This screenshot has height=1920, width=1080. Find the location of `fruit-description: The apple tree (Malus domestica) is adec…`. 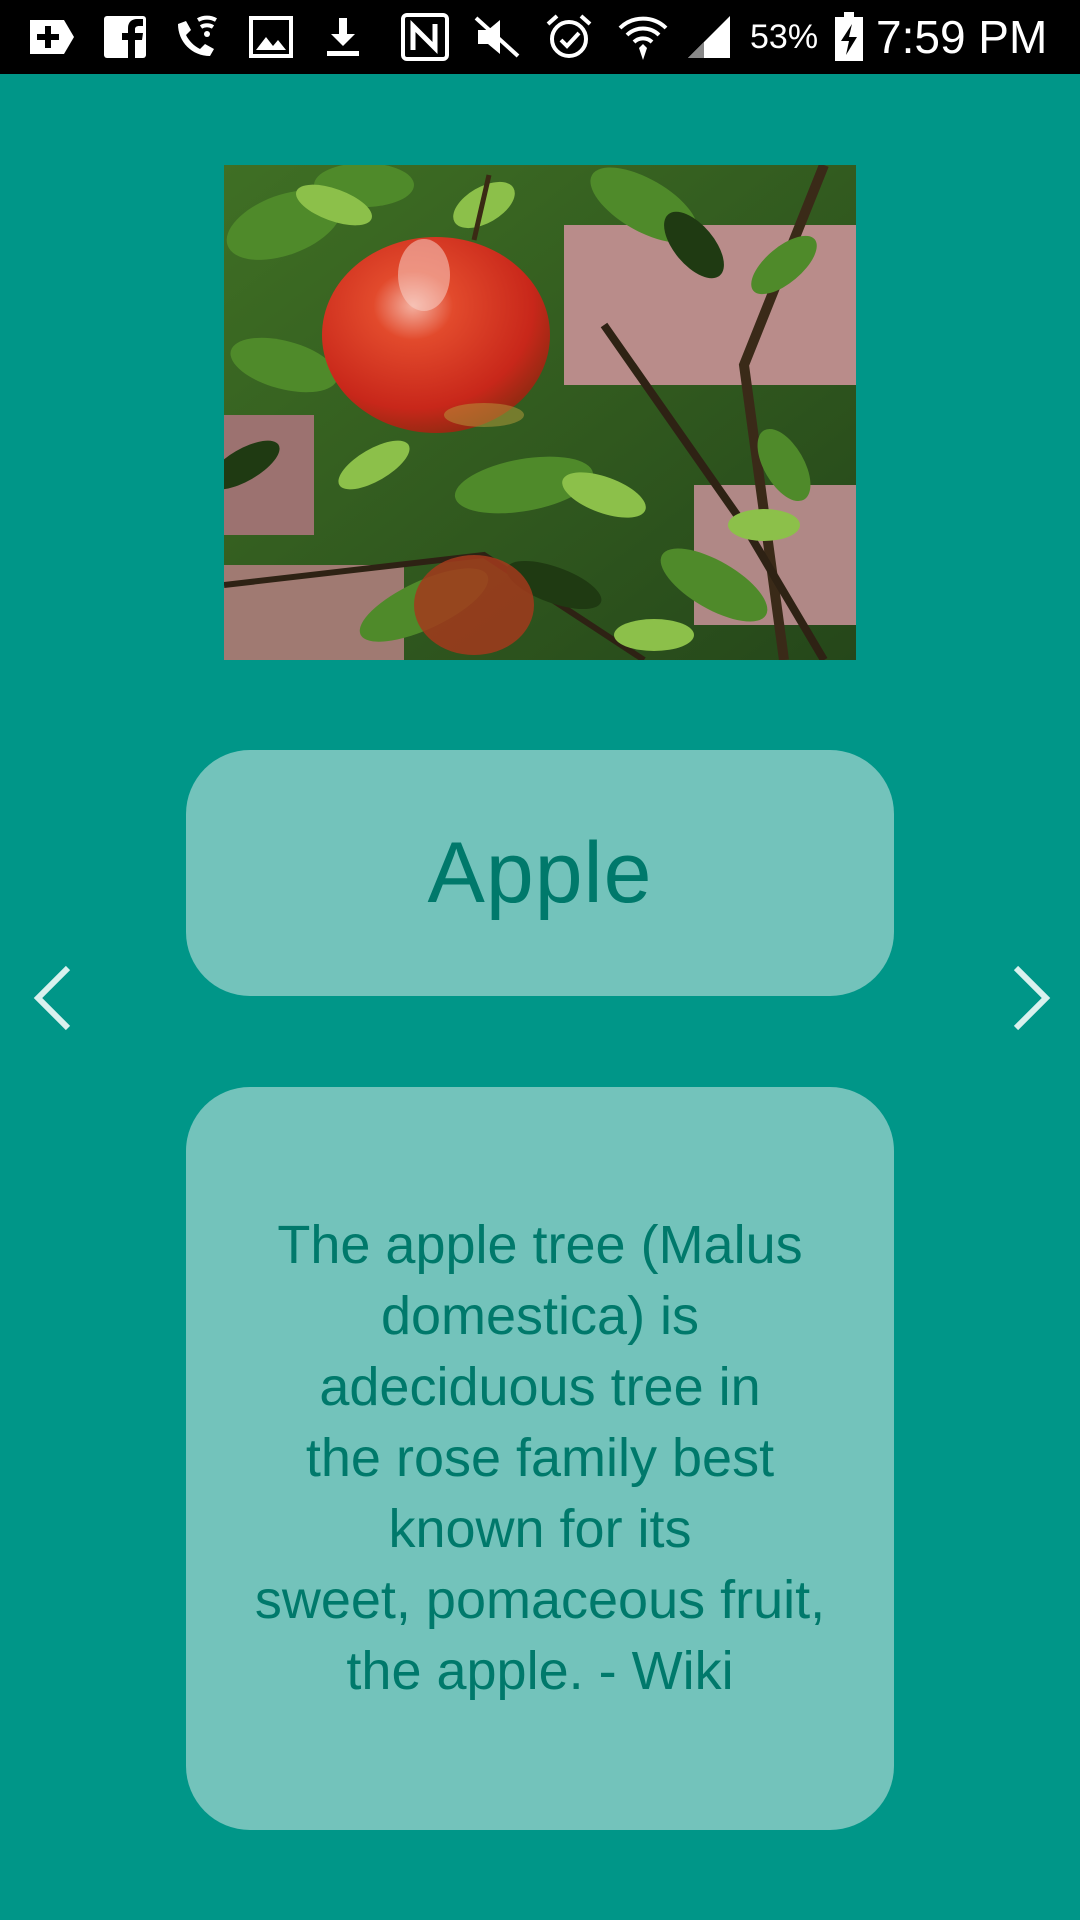

fruit-description: The apple tree (Malus domestica) is adec… is located at coordinates (540, 1458).